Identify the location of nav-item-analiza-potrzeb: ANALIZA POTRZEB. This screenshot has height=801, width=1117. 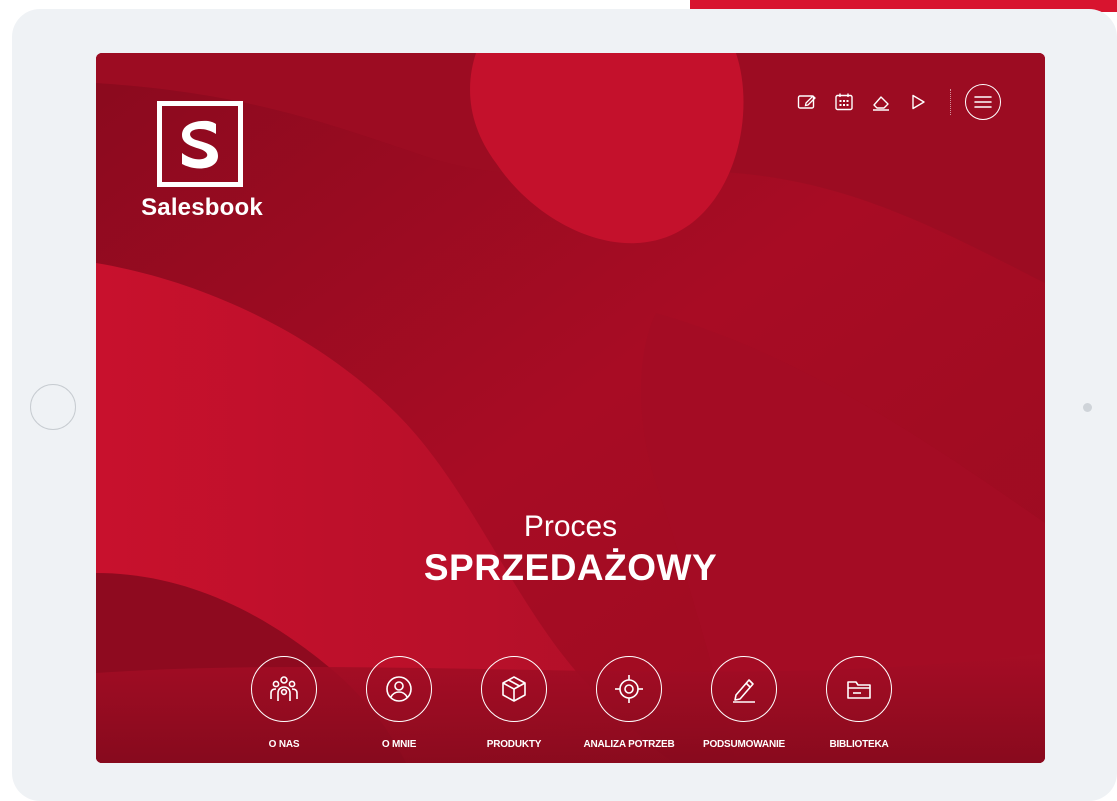
(629, 703).